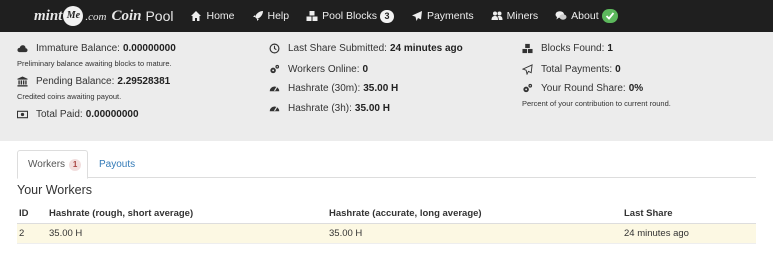 This screenshot has height=255, width=773. I want to click on nav-miners: Miners, so click(515, 16).